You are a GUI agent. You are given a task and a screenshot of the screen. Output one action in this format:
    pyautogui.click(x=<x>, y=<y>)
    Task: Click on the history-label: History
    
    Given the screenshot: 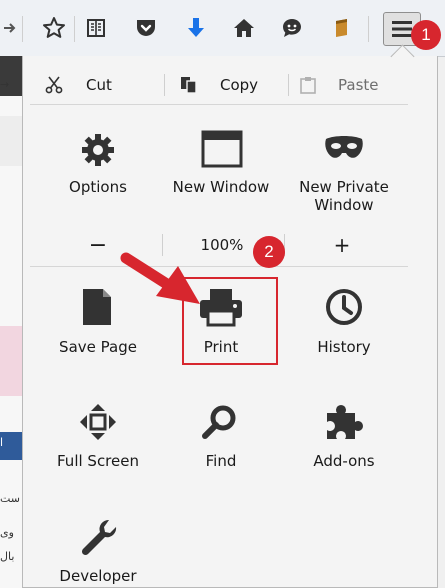 What is the action you would take?
    pyautogui.click(x=344, y=347)
    